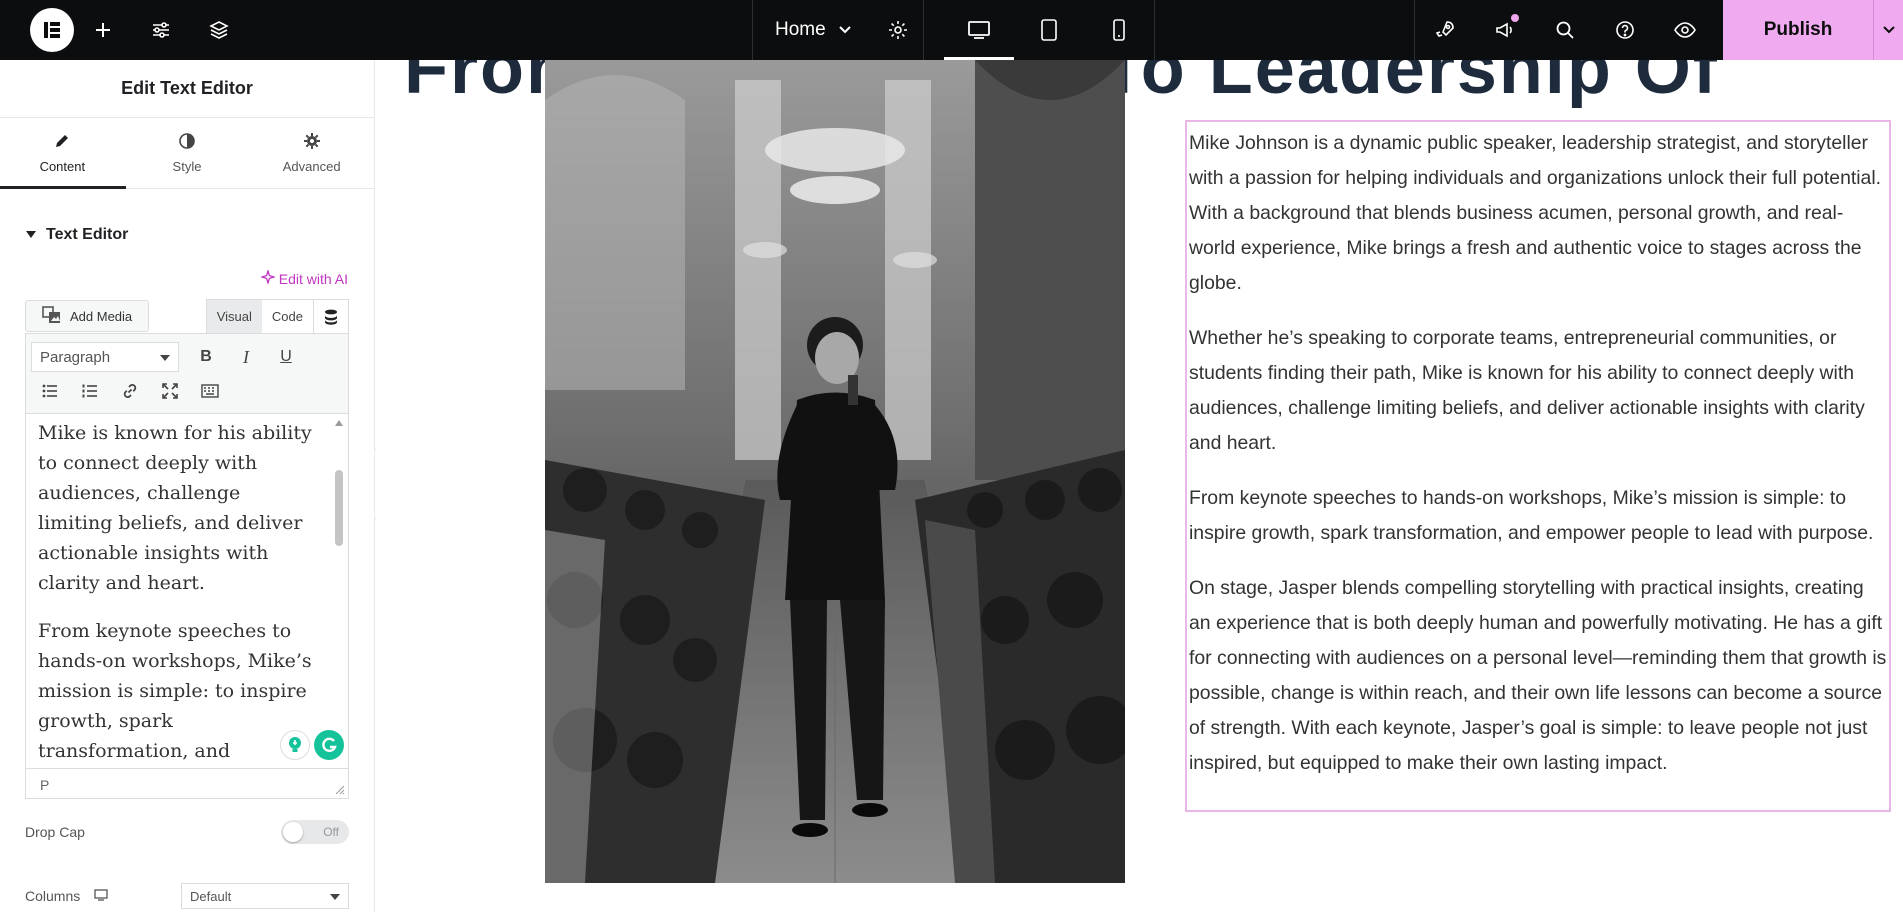 This screenshot has width=1903, height=912. What do you see at coordinates (286, 357) in the screenshot?
I see `underline-icon: U` at bounding box center [286, 357].